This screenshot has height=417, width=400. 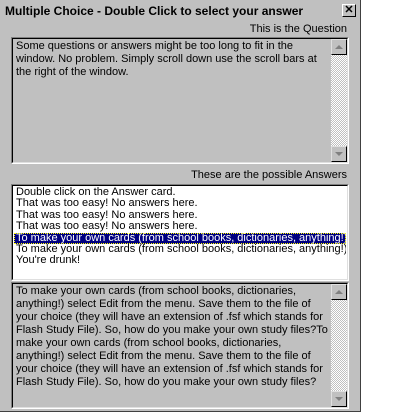 I want to click on question-scroll-down-button, so click(x=339, y=154).